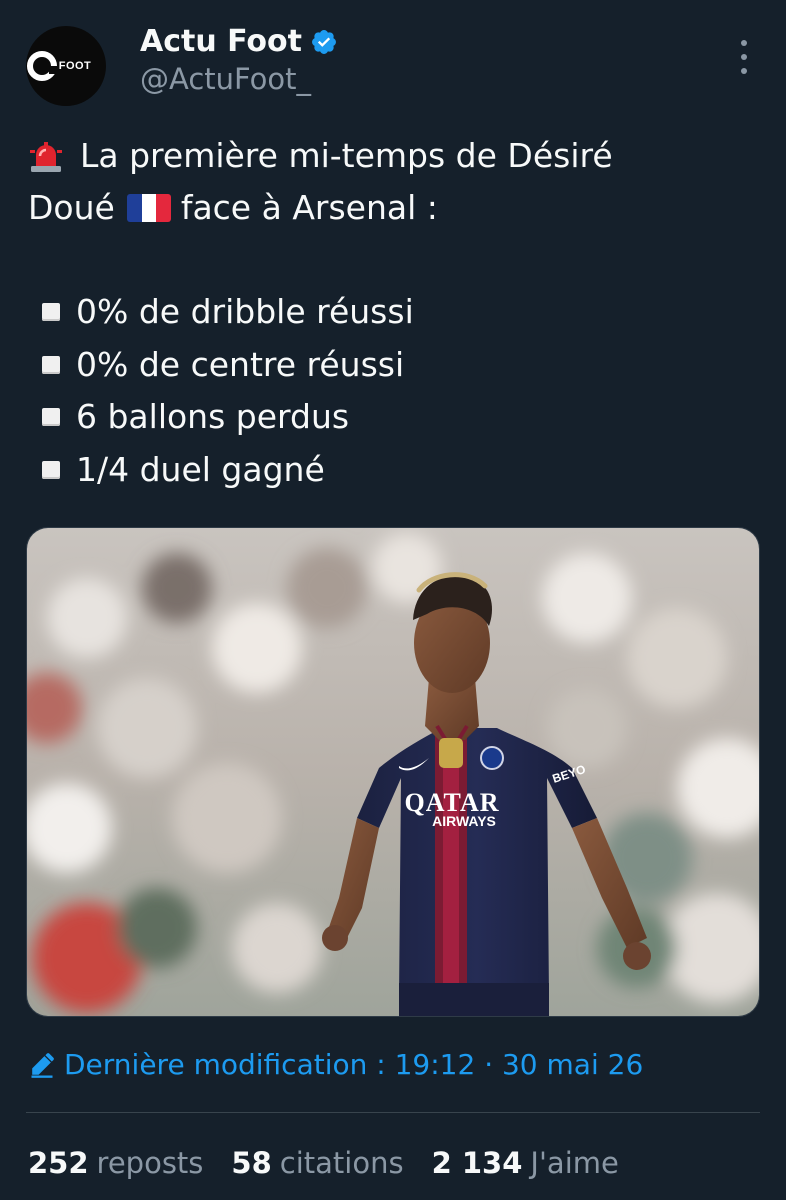 The image size is (786, 1200). Describe the element at coordinates (245, 312) in the screenshot. I see `list-item-text: 0% de dribble réussi` at that location.